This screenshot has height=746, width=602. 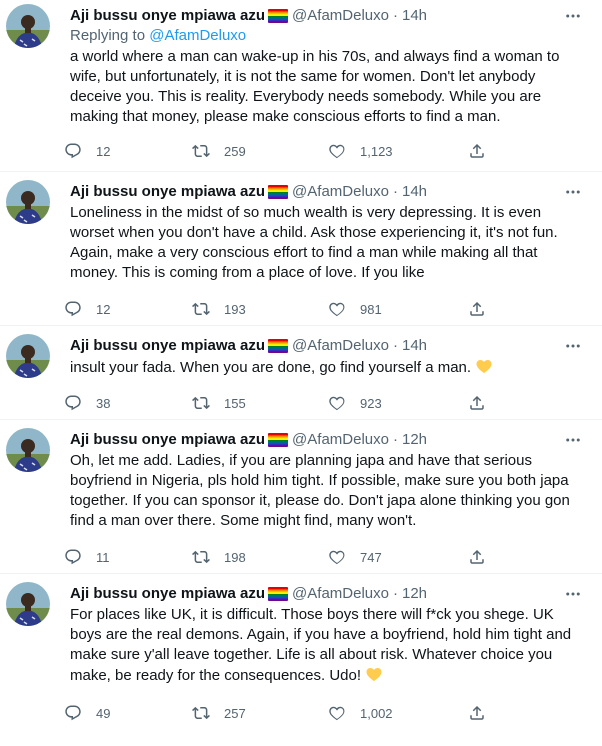 What do you see at coordinates (398, 403) in the screenshot?
I see `like-button: 923` at bounding box center [398, 403].